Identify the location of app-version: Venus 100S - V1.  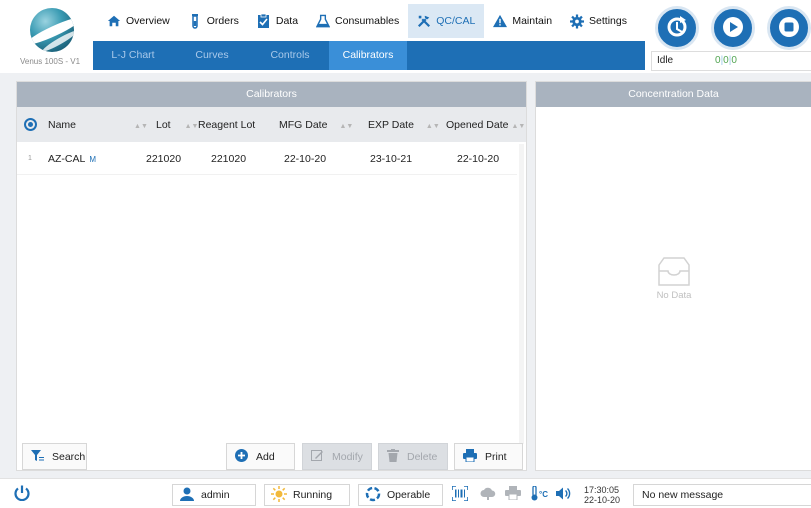
(50, 61).